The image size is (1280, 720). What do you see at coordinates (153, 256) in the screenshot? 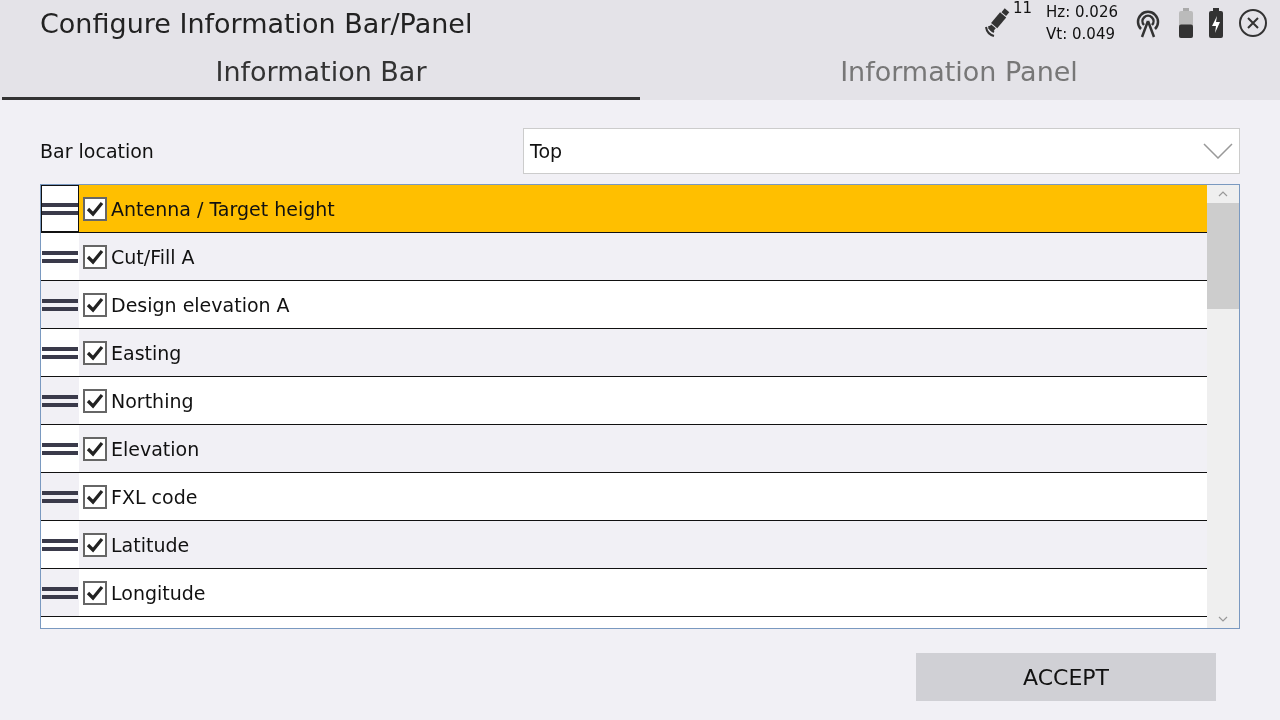
I see `item-label: Cut/Fill A` at bounding box center [153, 256].